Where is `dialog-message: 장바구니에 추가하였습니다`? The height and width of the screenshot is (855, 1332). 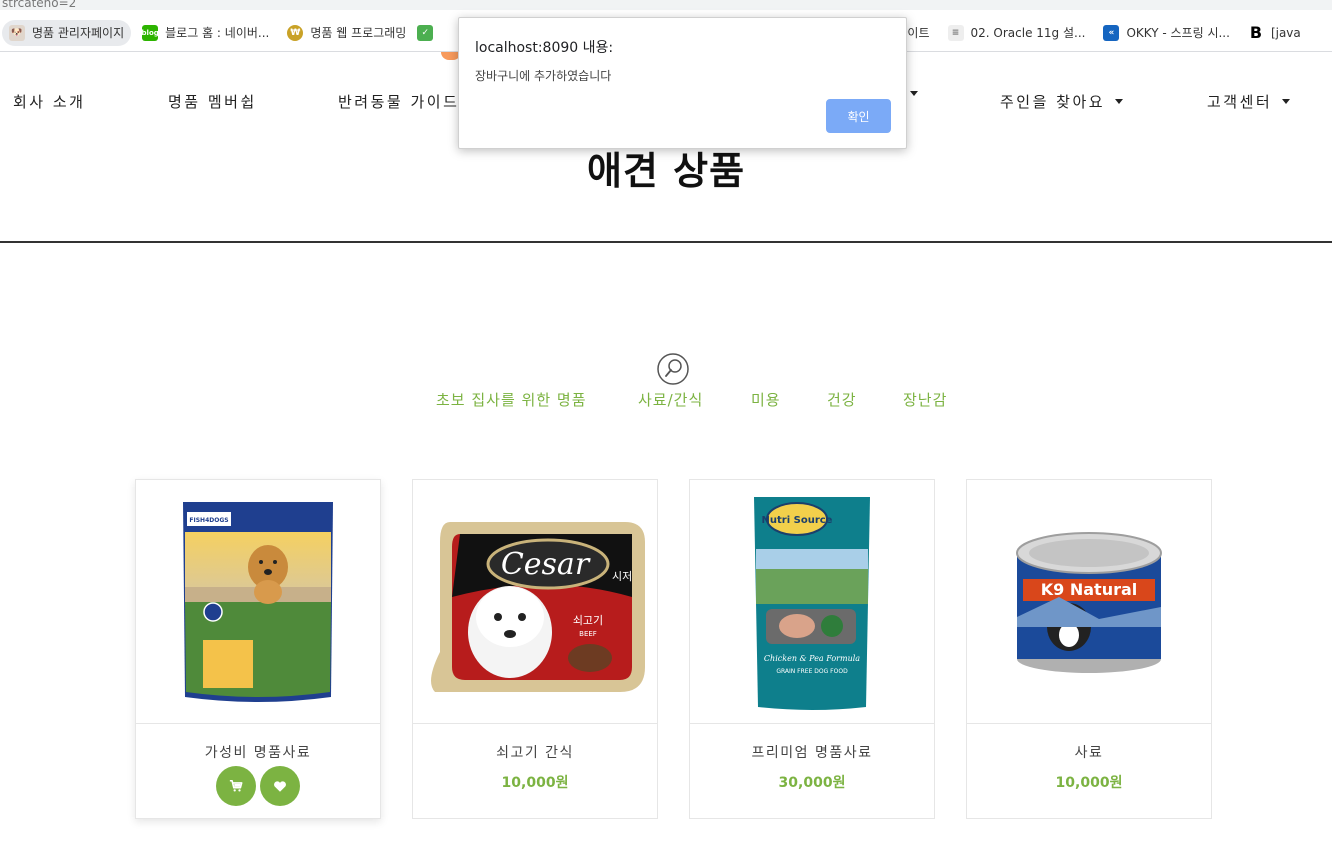
dialog-message: 장바구니에 추가하였습니다 is located at coordinates (543, 76).